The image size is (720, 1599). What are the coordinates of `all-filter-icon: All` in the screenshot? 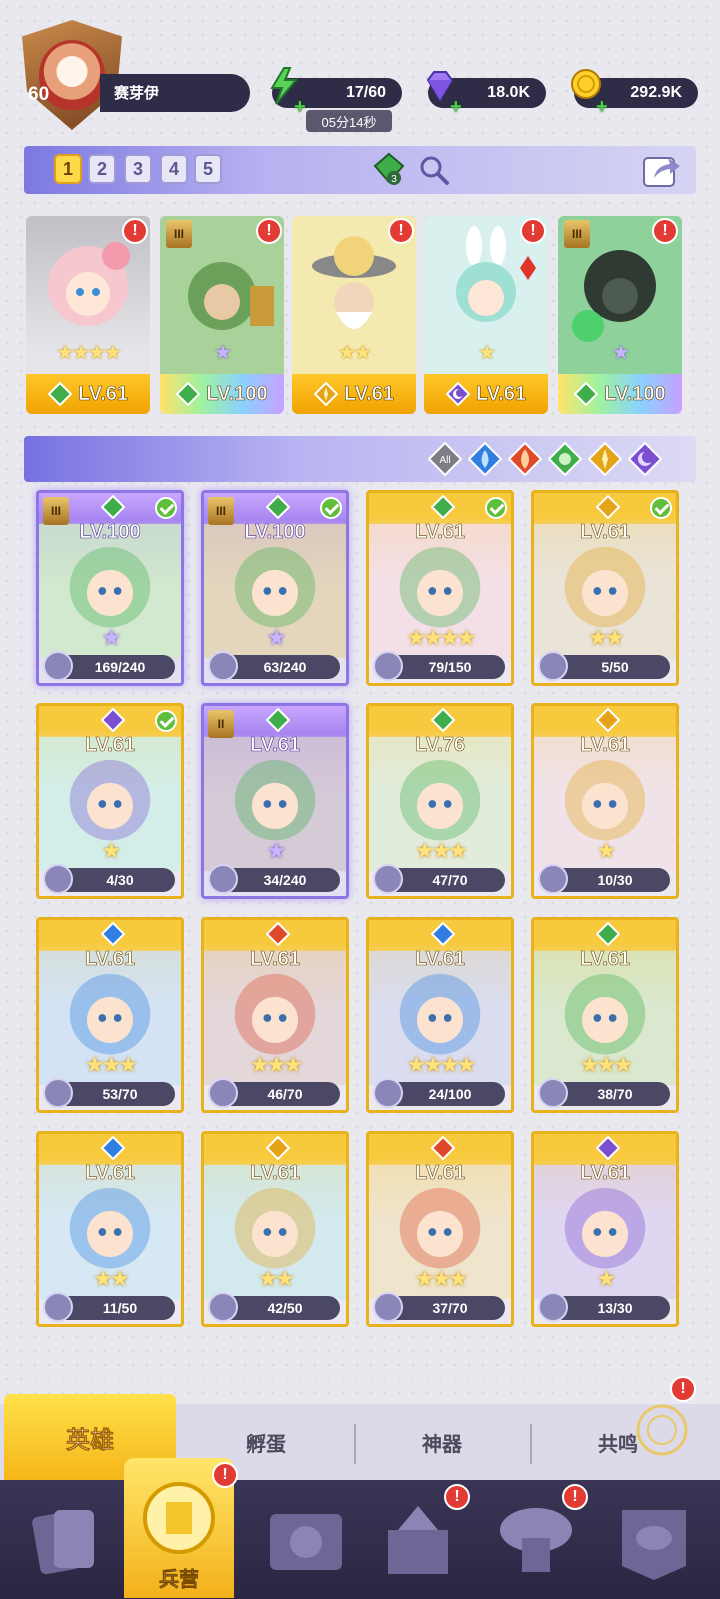 It's located at (445, 459).